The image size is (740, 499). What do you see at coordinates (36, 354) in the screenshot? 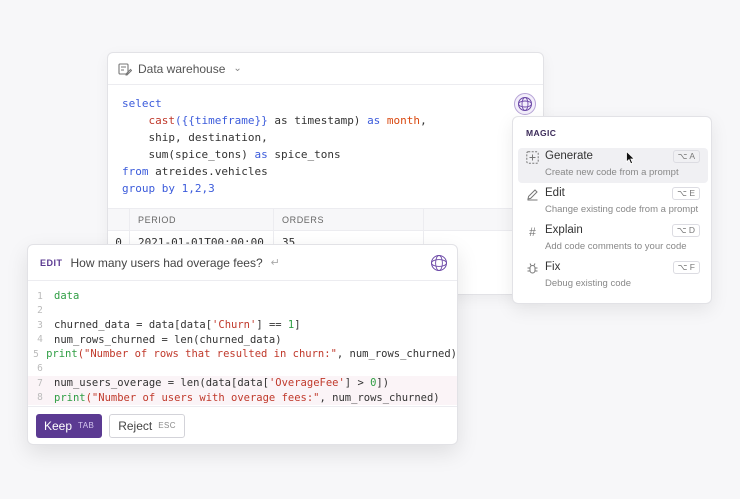
I see `line-number: 5` at bounding box center [36, 354].